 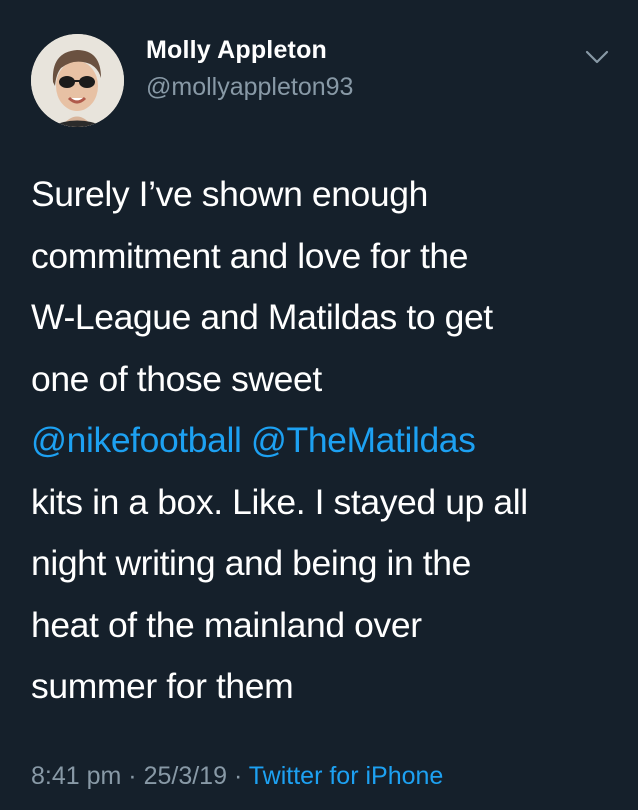 What do you see at coordinates (136, 440) in the screenshot?
I see `mention-nikefootball: @nikefootball` at bounding box center [136, 440].